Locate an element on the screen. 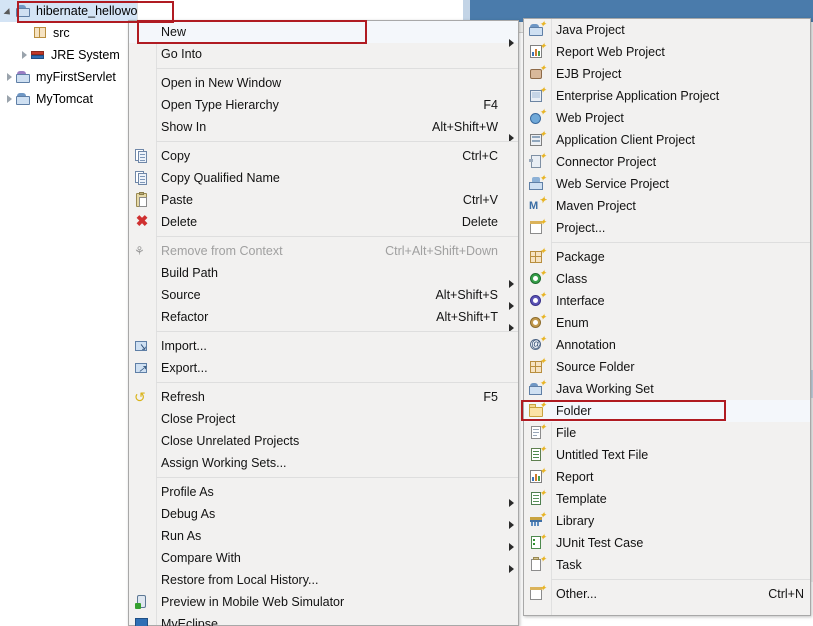 The width and height of the screenshot is (813, 626). menu-item-profile-as: Profile As is located at coordinates (323, 494).